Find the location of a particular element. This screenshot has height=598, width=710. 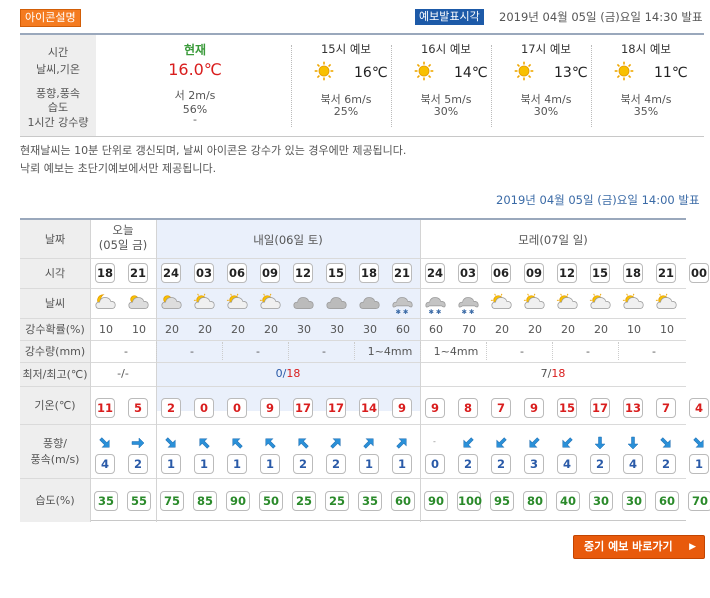

day-today: 오늘 (05일 금) is located at coordinates (123, 237).